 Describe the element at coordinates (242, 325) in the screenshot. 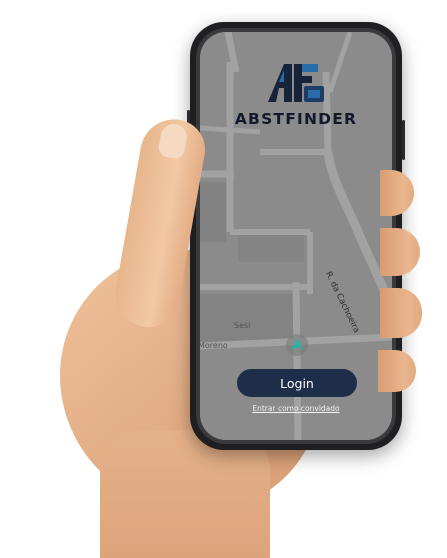

I see `map-poi-label: Sesi` at that location.